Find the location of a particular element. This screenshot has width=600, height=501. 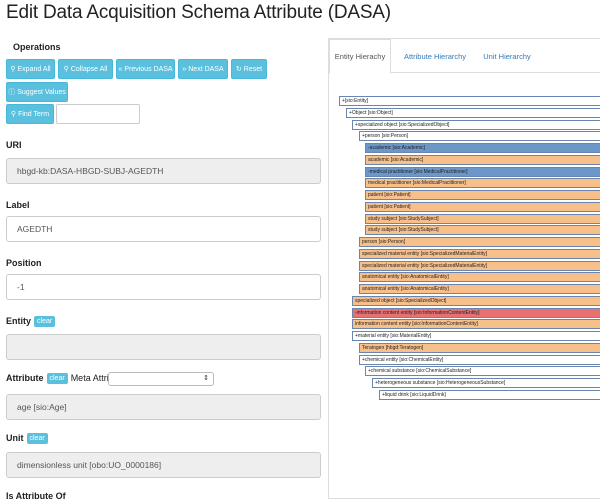

reset-button: ↻ Reset is located at coordinates (249, 69).